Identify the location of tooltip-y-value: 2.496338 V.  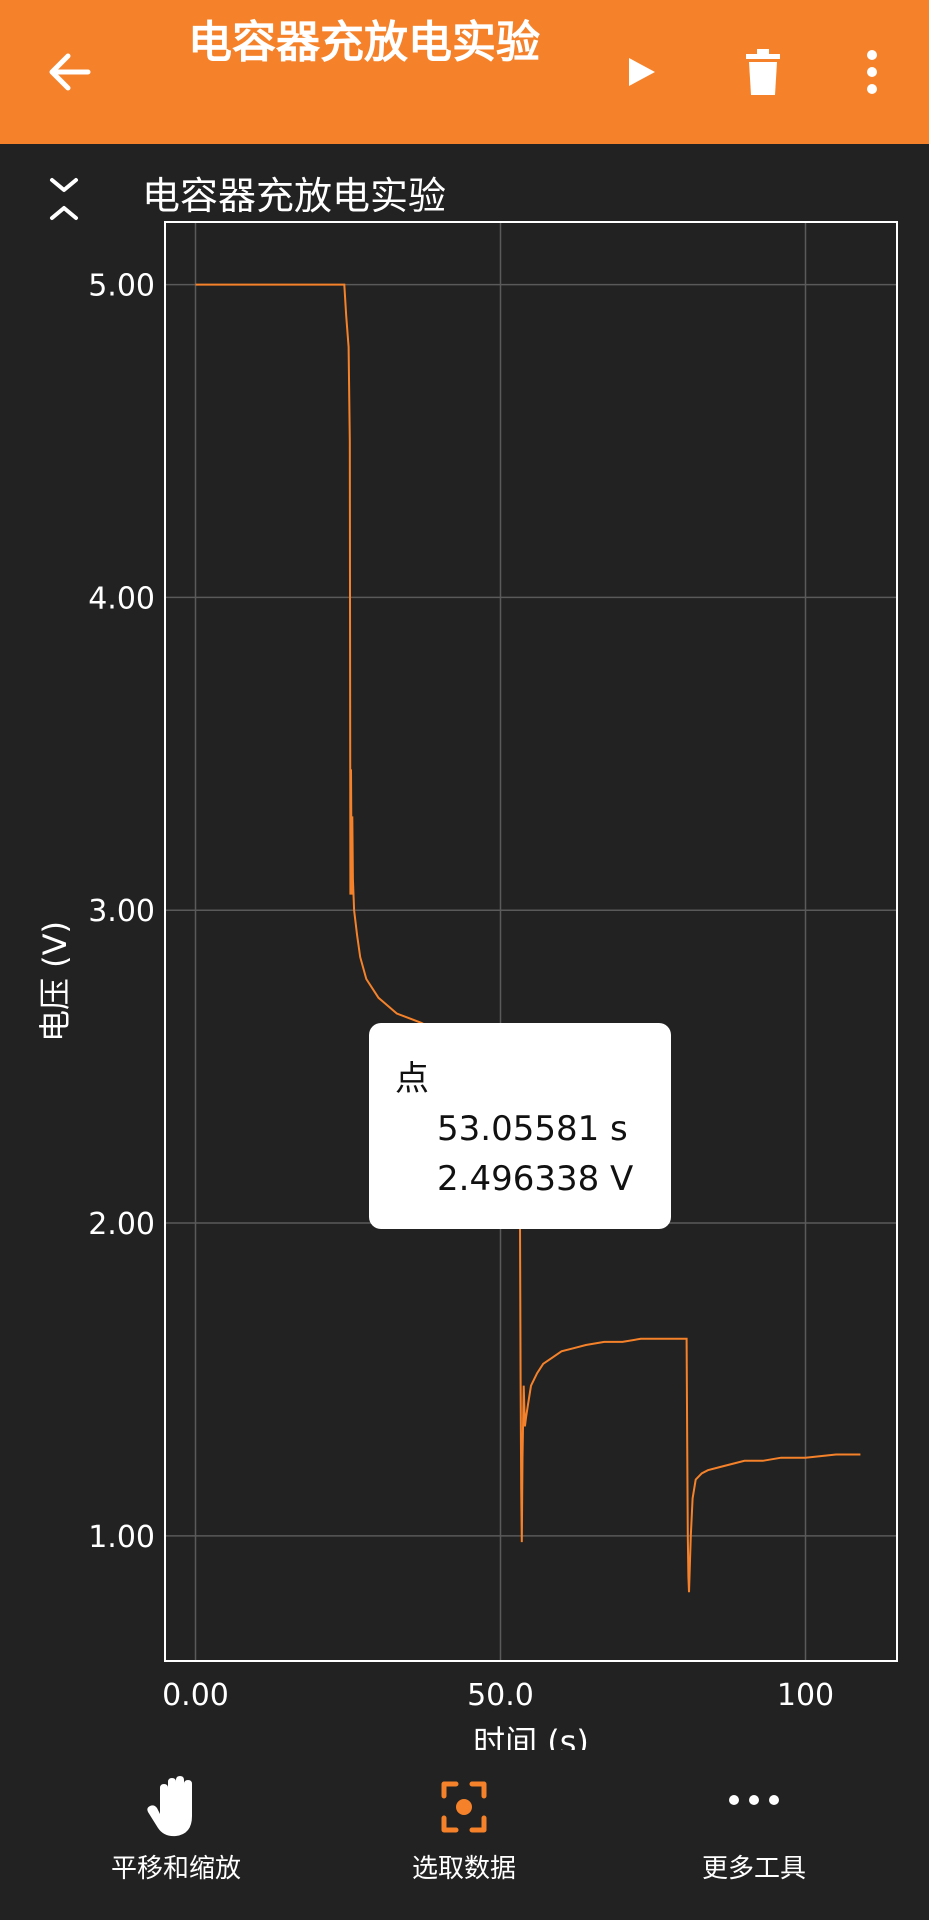
(535, 1179).